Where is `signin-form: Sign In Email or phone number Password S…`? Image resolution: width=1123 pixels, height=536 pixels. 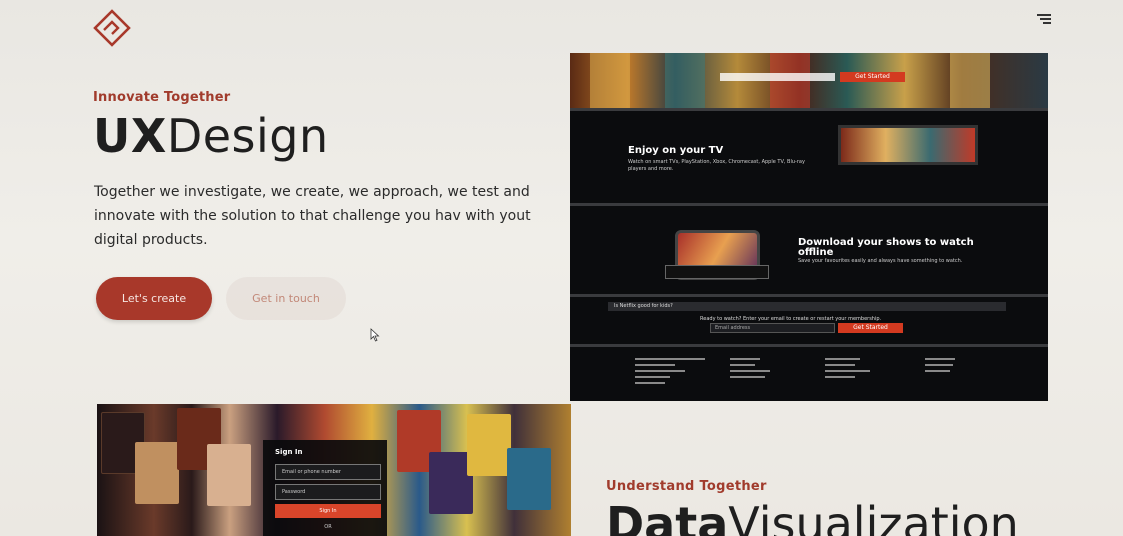 signin-form: Sign In Email or phone number Password S… is located at coordinates (325, 488).